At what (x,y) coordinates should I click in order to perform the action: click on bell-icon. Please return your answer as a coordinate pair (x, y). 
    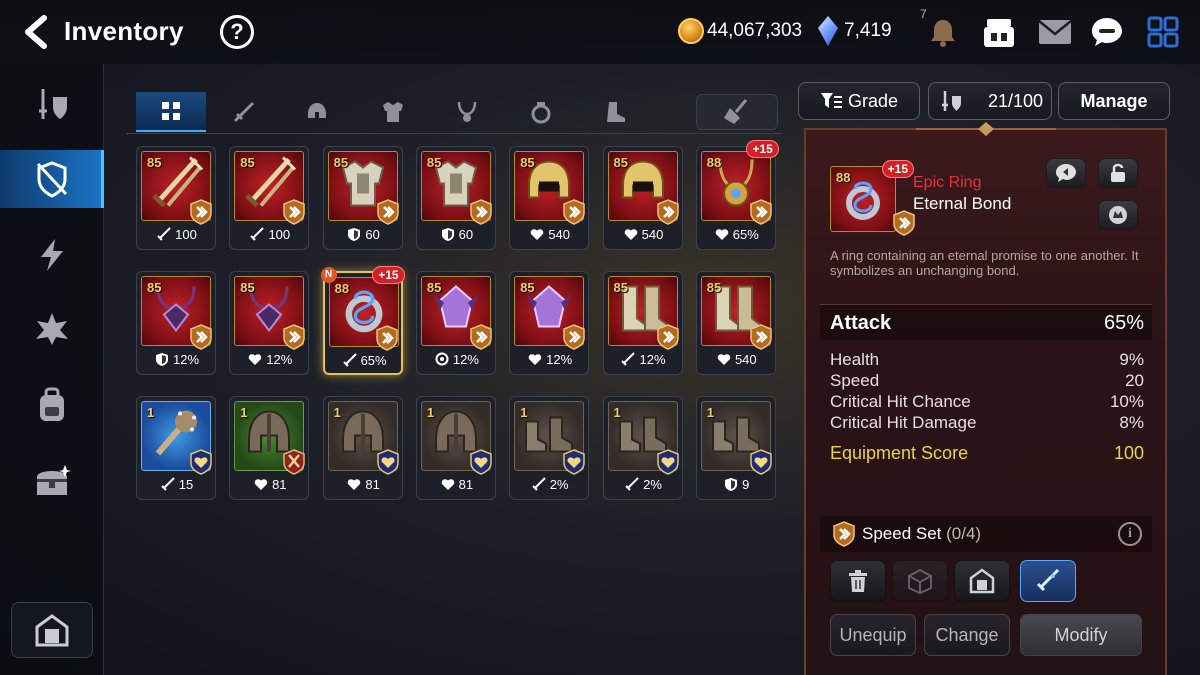
    Looking at the image, I should click on (943, 32).